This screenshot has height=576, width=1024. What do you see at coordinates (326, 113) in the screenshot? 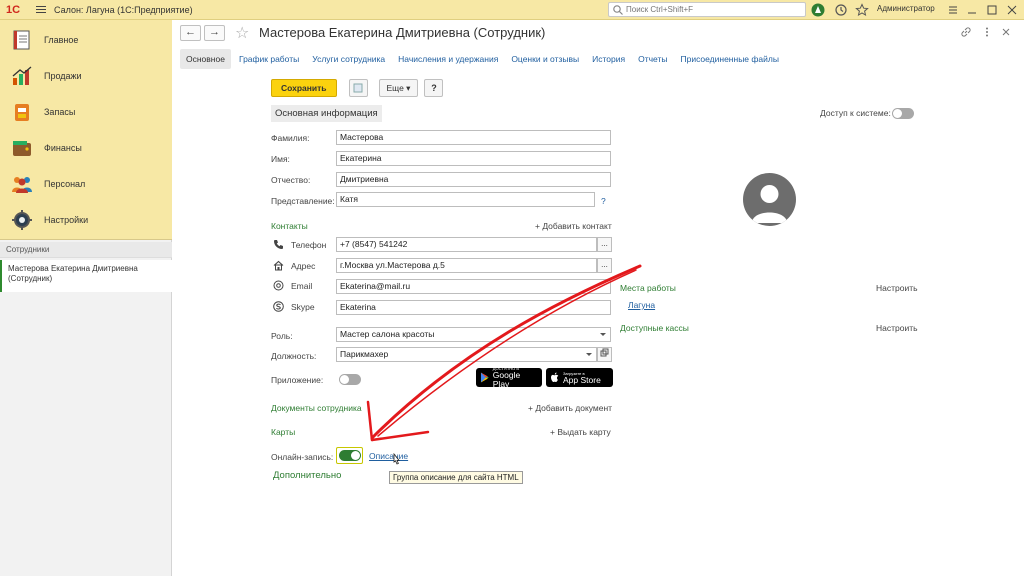
I see `group-header-main-info: Основная информация` at bounding box center [326, 113].